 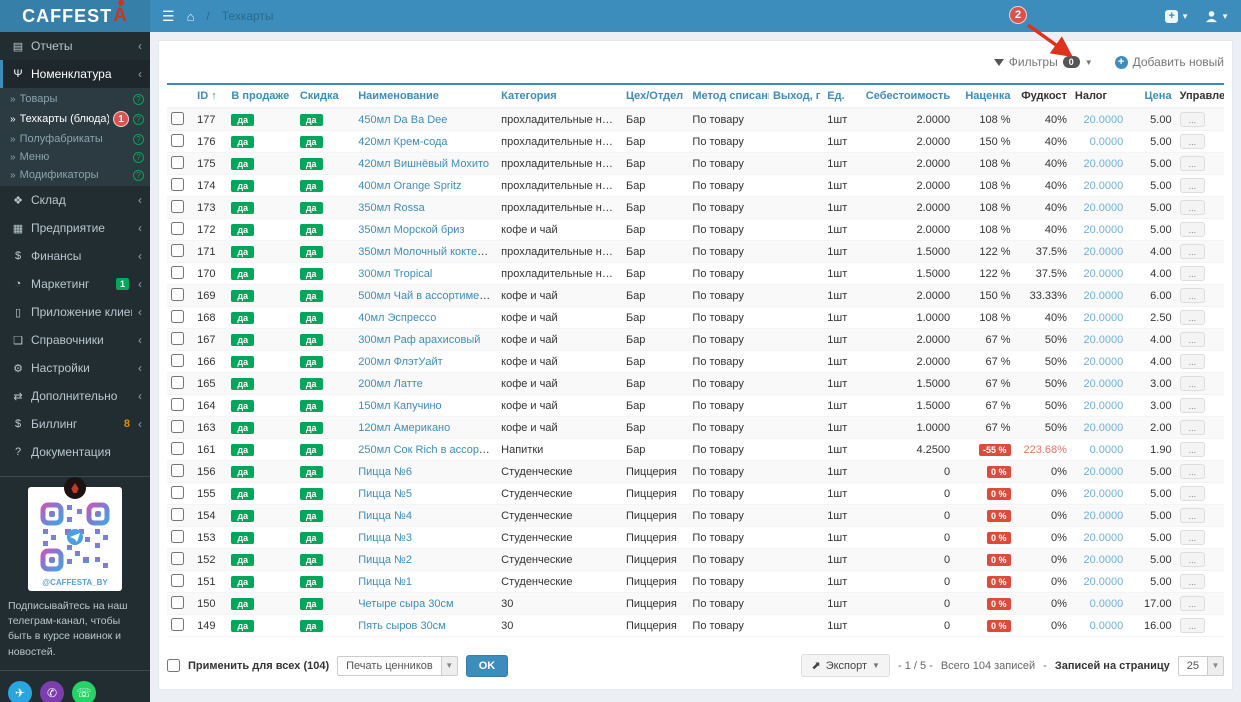 I want to click on item-name-link: Пицца №5, so click(x=385, y=494).